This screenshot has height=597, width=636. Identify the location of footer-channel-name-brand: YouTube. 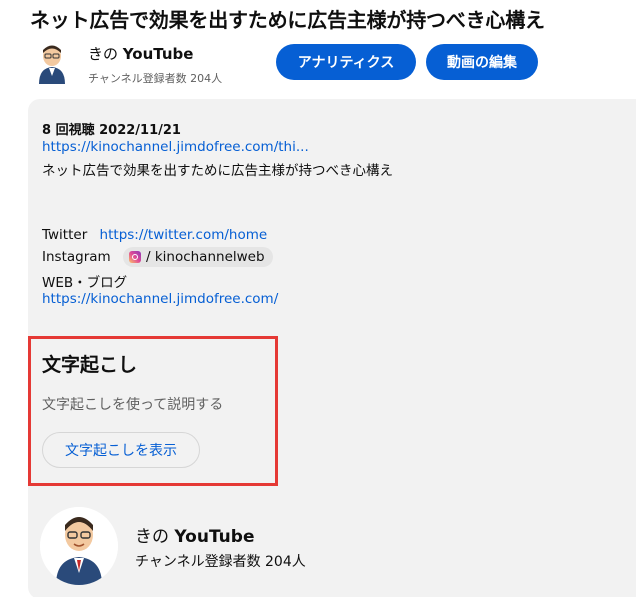
(214, 537).